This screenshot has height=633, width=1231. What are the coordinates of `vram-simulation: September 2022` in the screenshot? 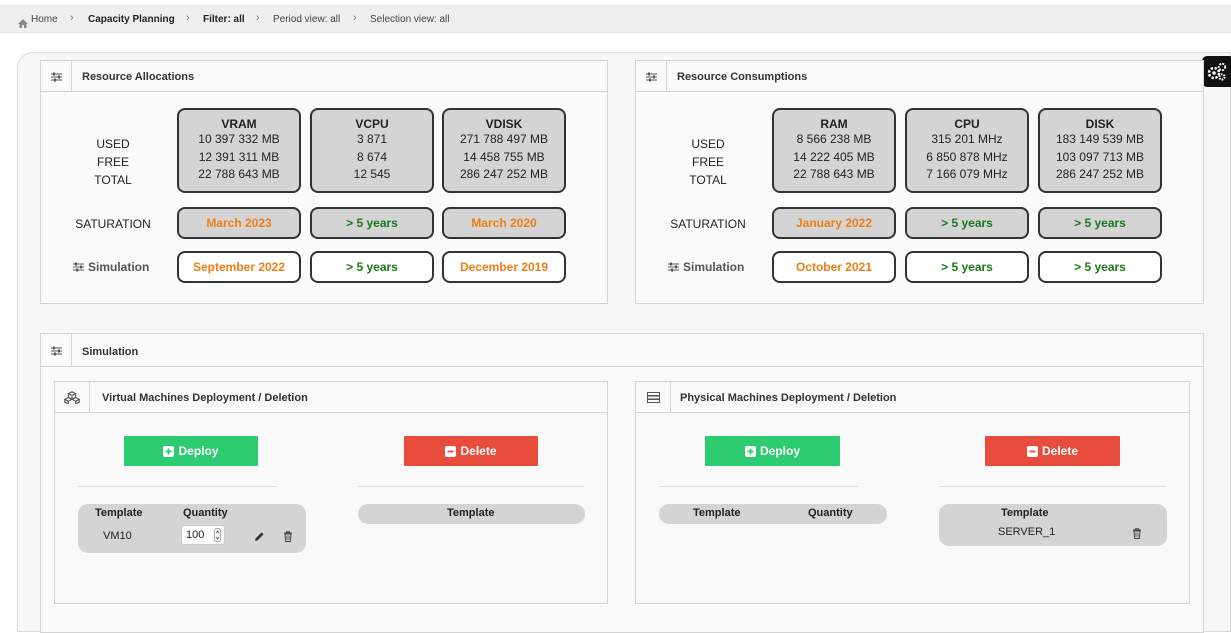 It's located at (239, 267).